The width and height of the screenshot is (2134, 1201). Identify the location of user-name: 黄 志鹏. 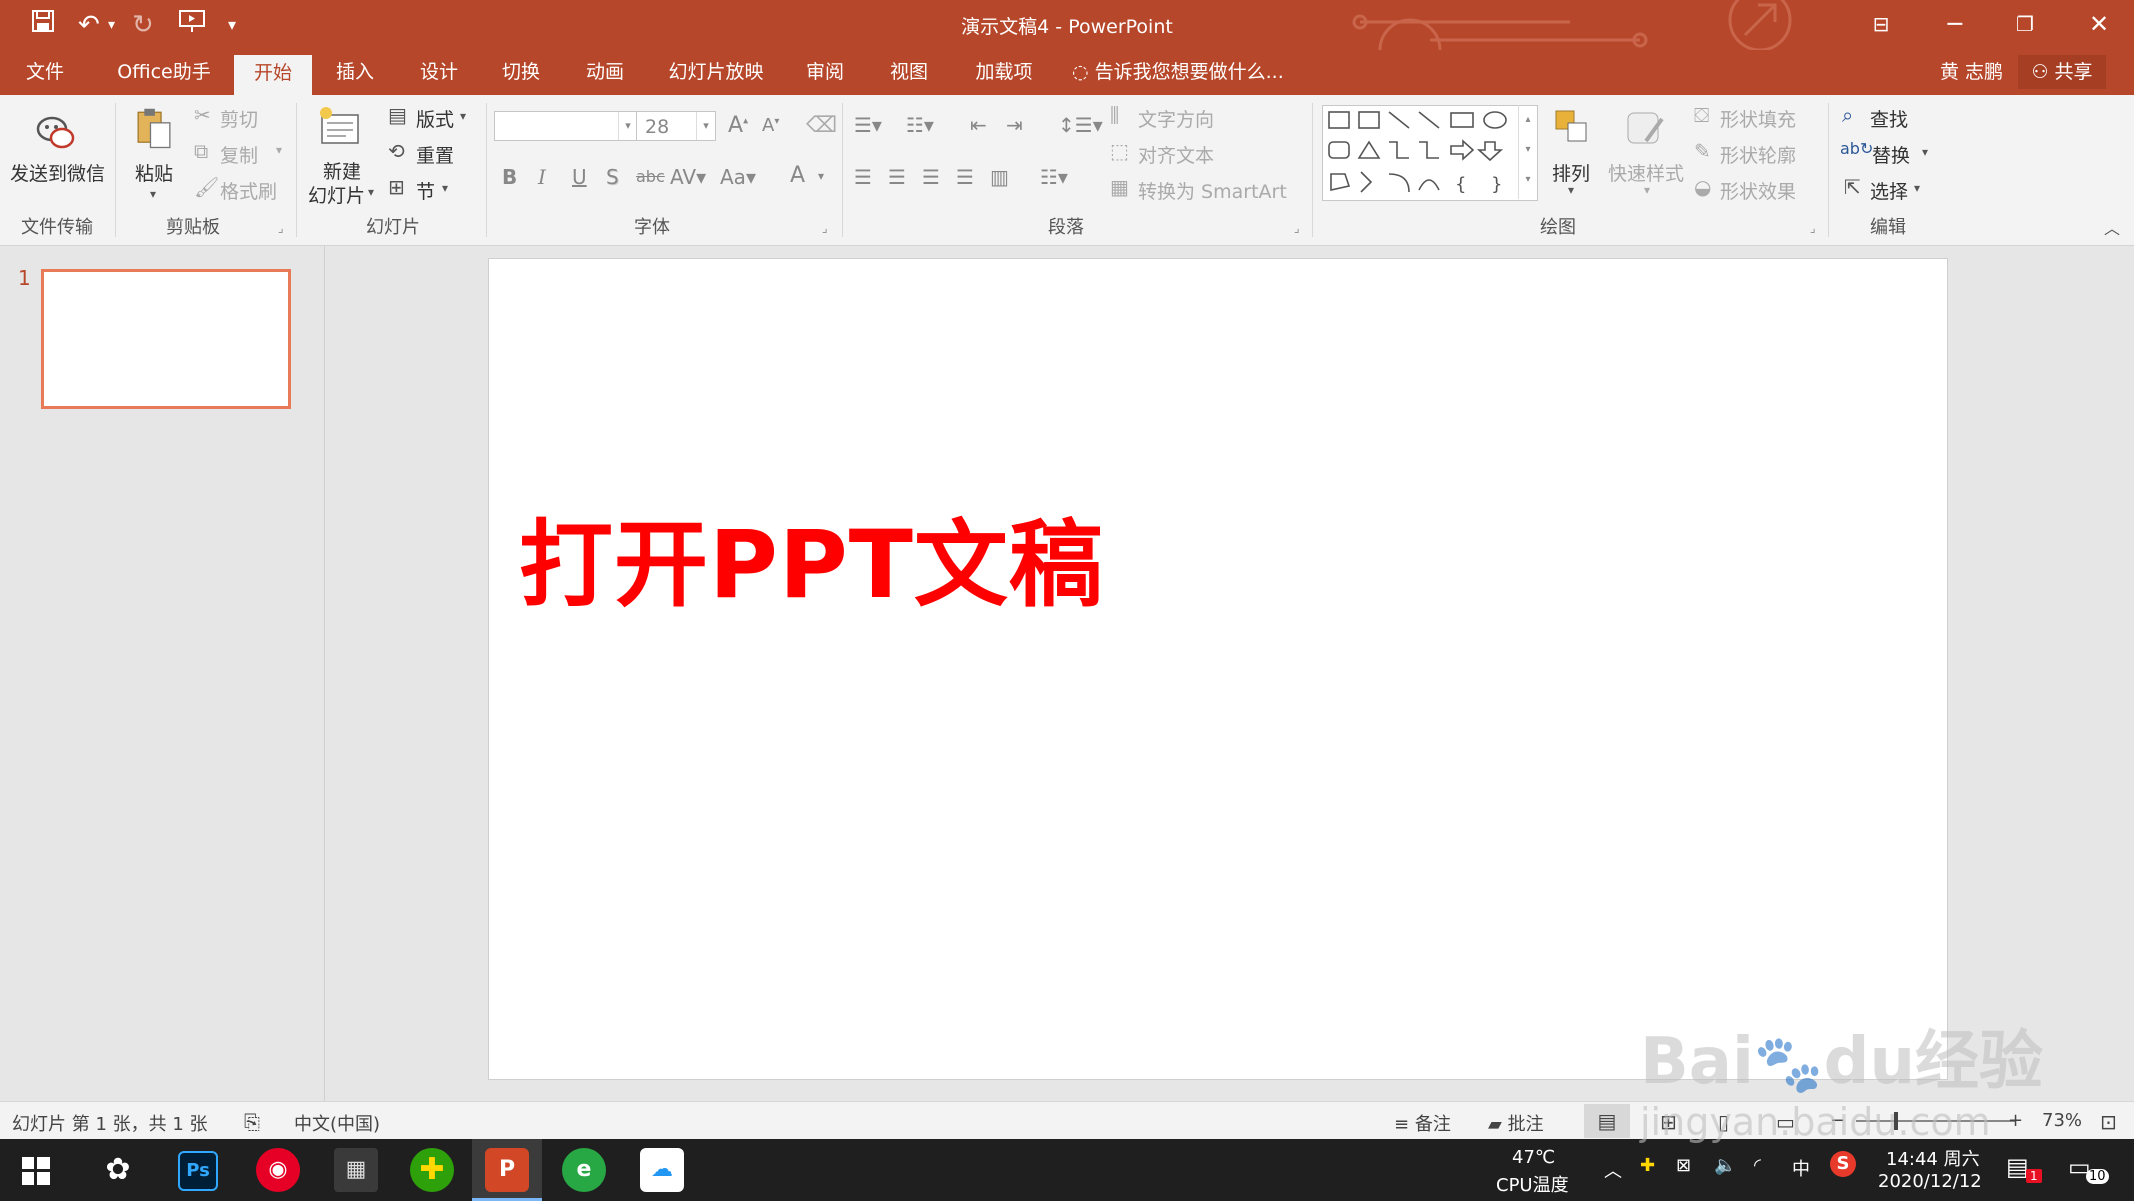
(1971, 72).